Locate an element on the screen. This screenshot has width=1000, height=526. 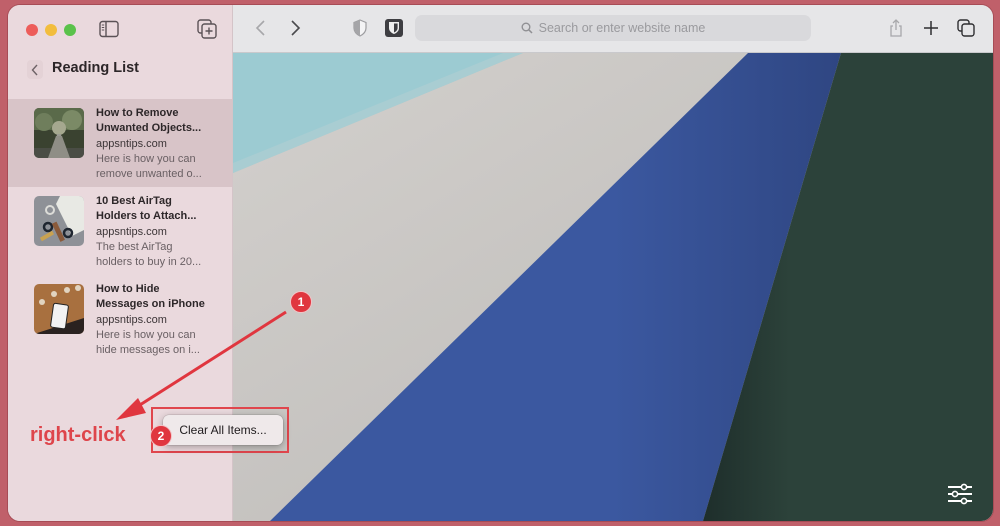
reading-list-back-button is located at coordinates (35, 69).